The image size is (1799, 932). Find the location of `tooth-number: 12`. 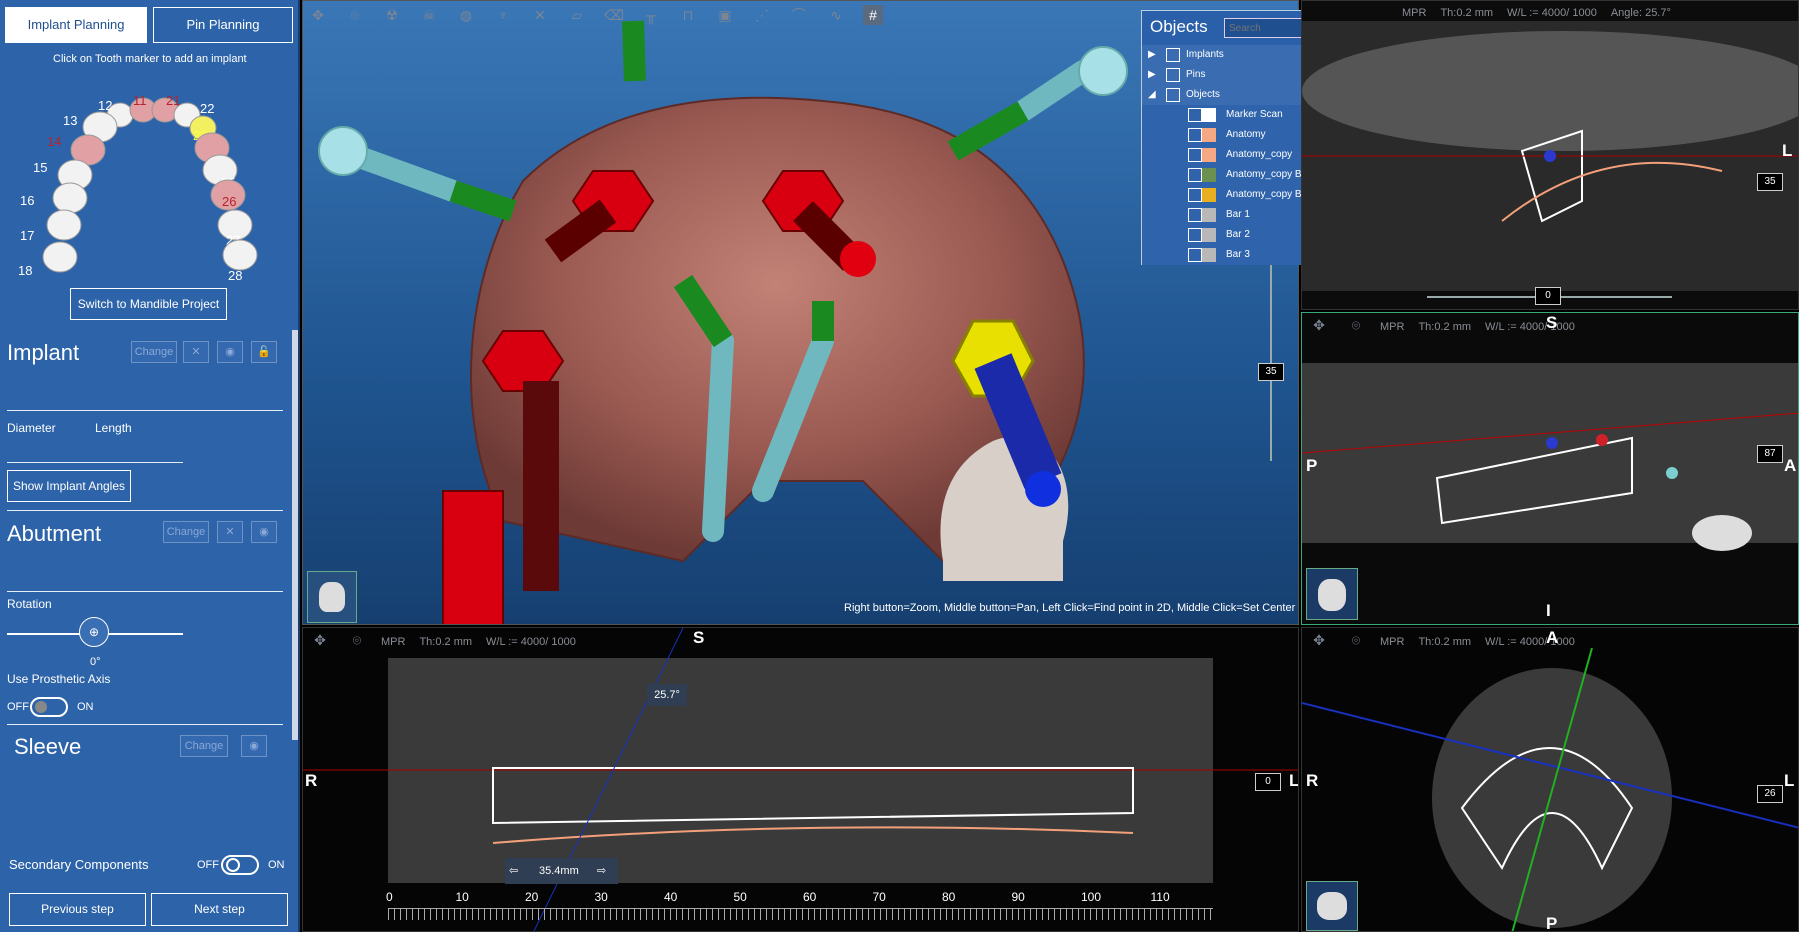

tooth-number: 12 is located at coordinates (105, 105).